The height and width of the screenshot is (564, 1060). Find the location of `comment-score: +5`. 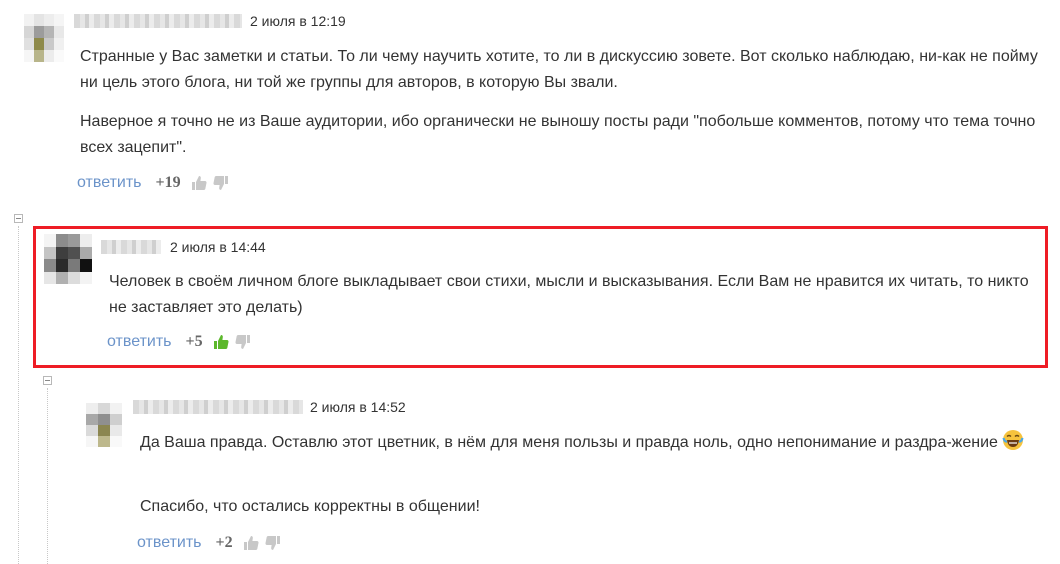

comment-score: +5 is located at coordinates (194, 341).